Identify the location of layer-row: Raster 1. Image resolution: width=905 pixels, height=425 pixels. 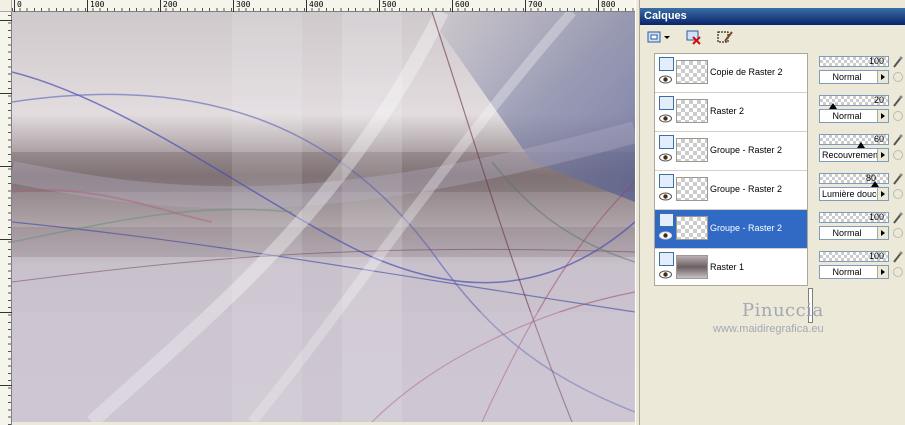
(731, 268).